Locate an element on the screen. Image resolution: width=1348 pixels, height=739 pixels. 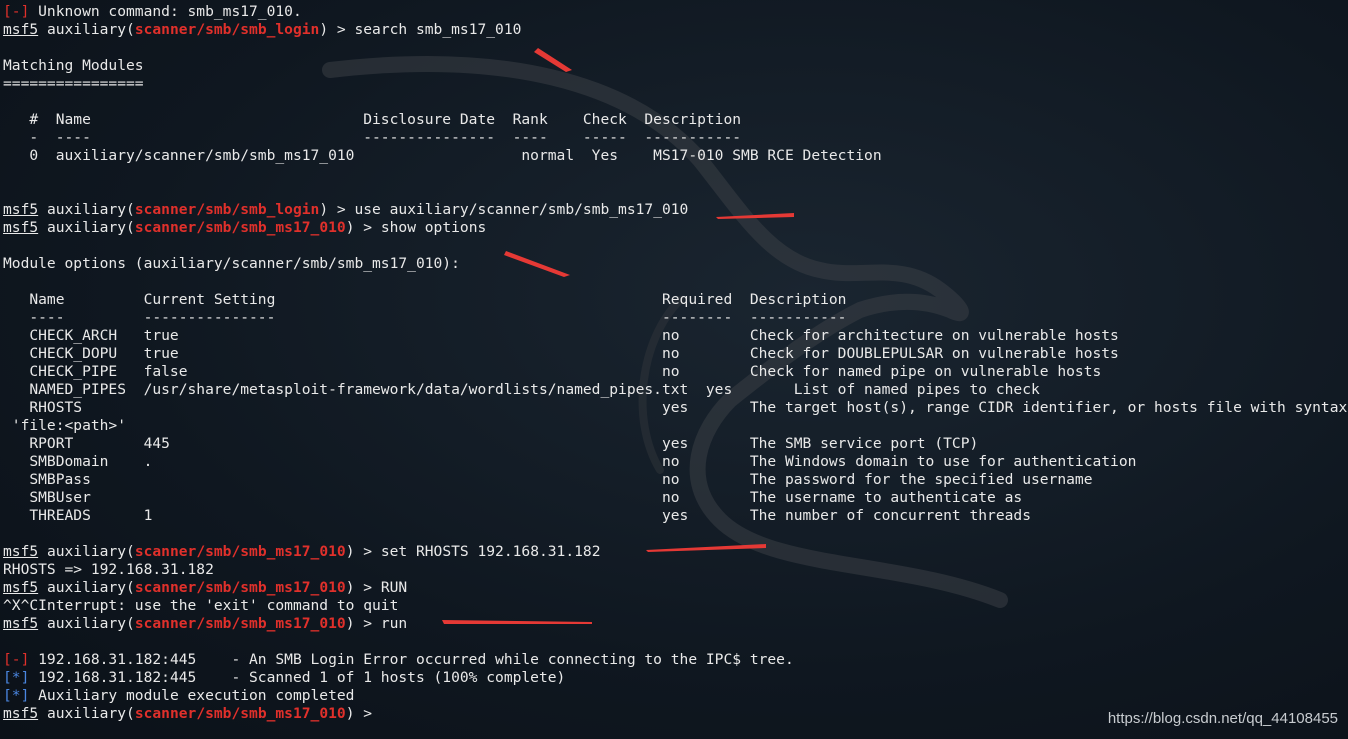
terminal-text: RPORT 445 yes The SMB service port (TCP) is located at coordinates (491, 443).